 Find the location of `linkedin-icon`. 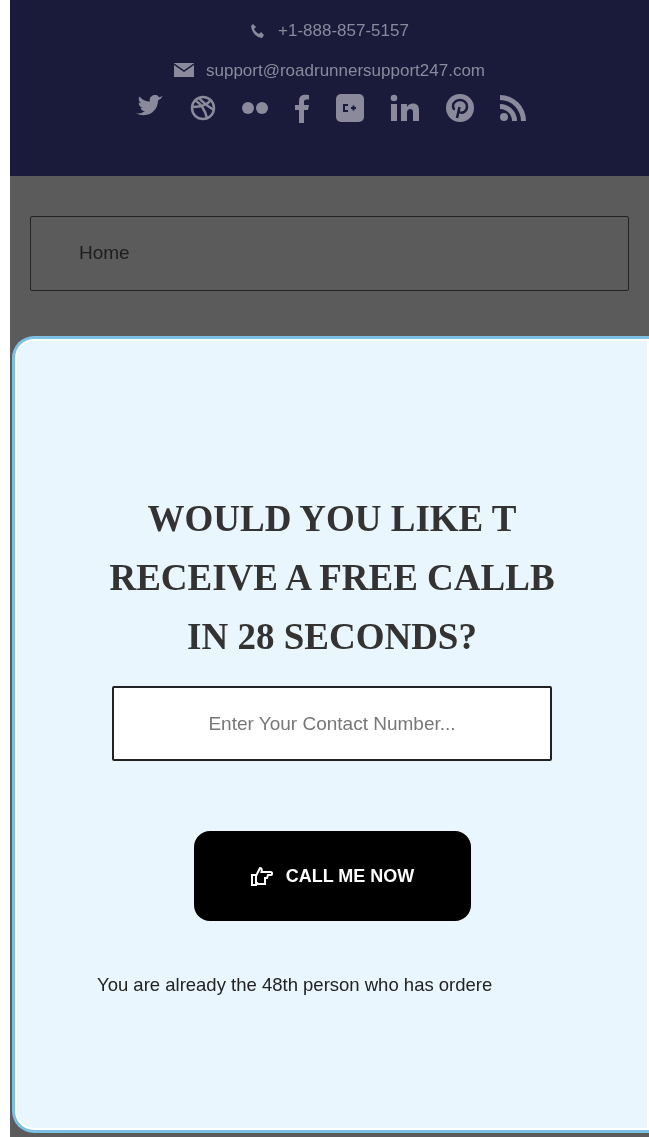

linkedin-icon is located at coordinates (404, 108).